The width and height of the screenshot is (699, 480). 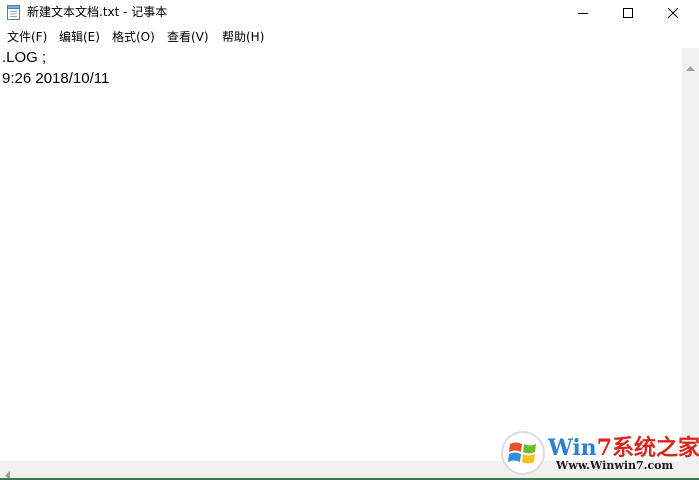 I want to click on watermark: Win7系统之家 Www.Winwin7.com, so click(x=598, y=453).